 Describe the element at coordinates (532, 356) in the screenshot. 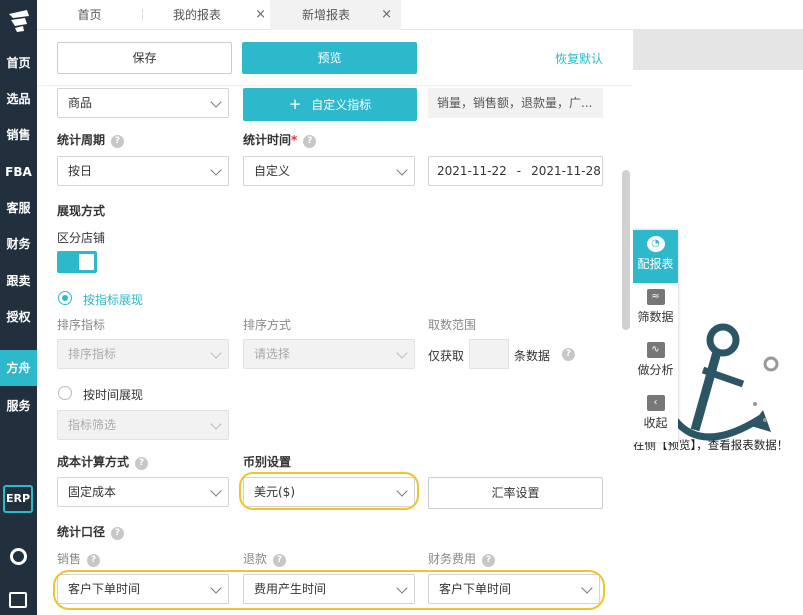

I see `count-suffix: 条数据` at that location.